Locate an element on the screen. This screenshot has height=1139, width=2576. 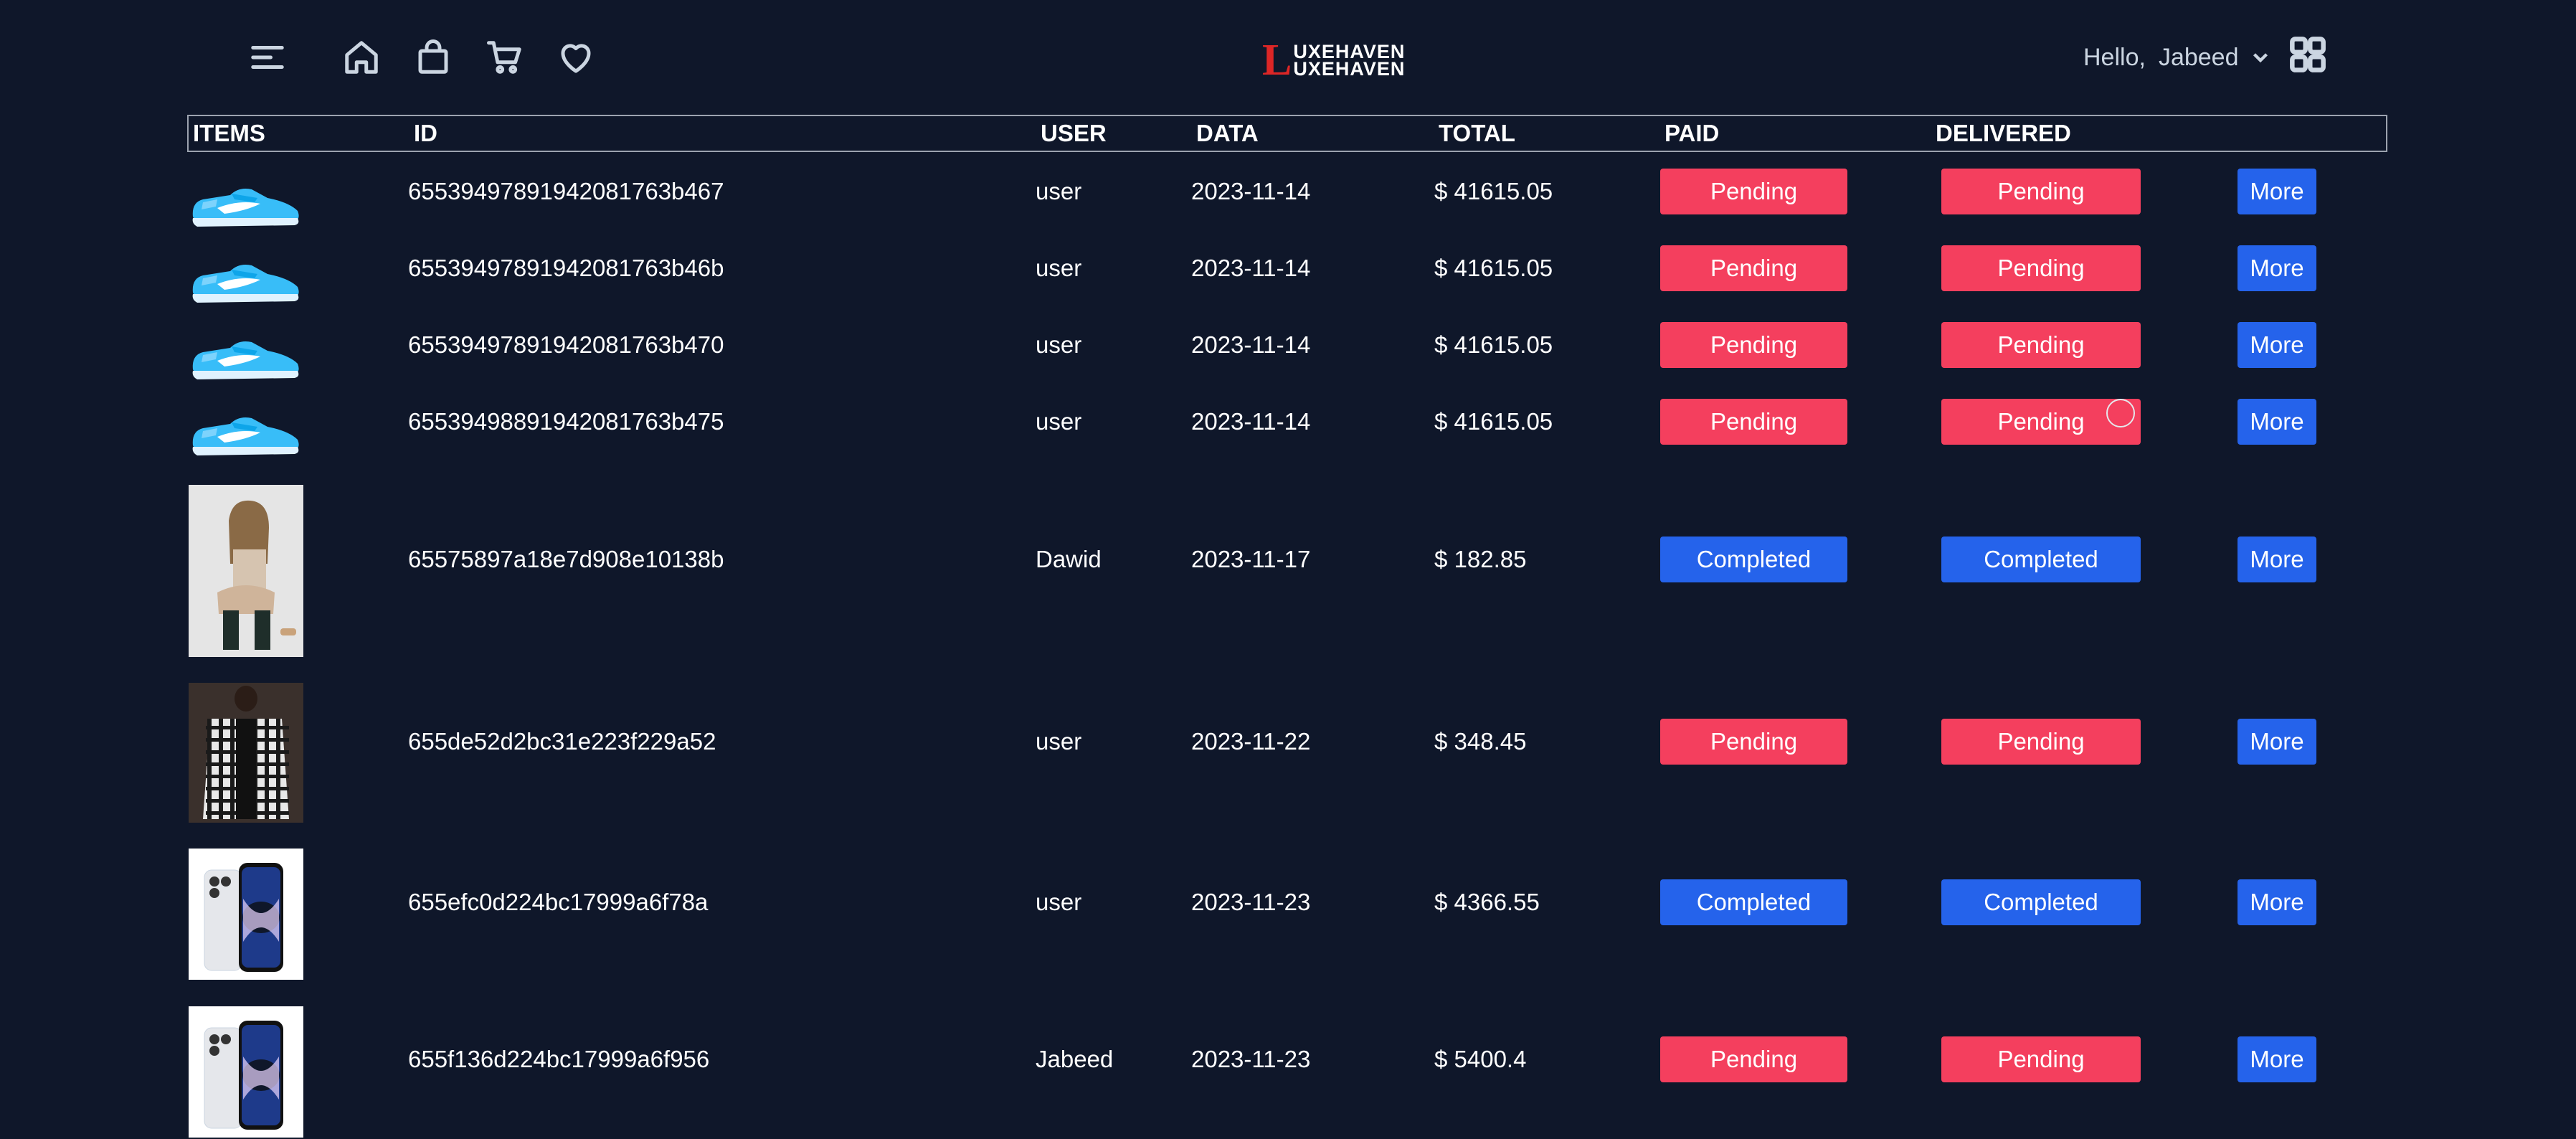
top-navbar: L UXEHAVEN UXEHAVEN Hello, Jabeed is located at coordinates (1288, 57).